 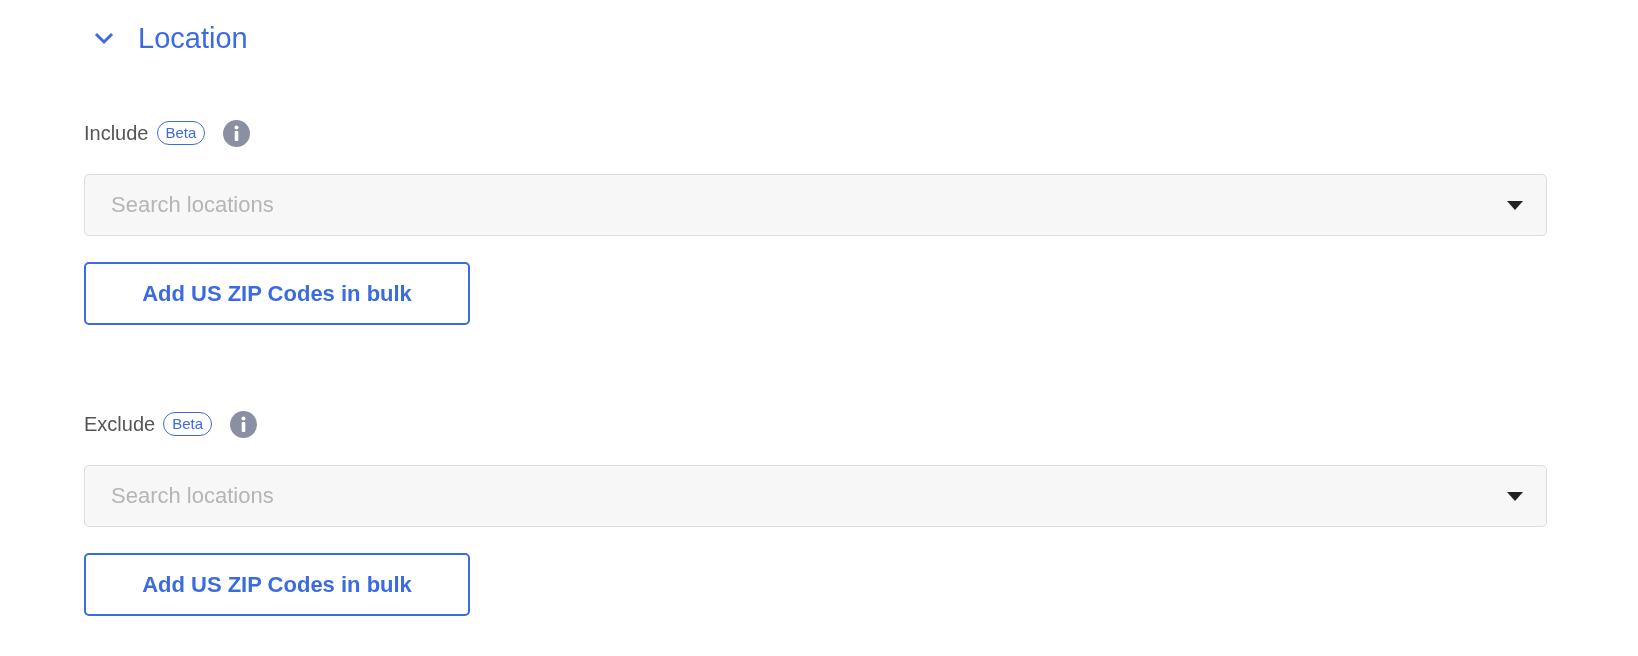 What do you see at coordinates (120, 424) in the screenshot?
I see `field-label: Exclude` at bounding box center [120, 424].